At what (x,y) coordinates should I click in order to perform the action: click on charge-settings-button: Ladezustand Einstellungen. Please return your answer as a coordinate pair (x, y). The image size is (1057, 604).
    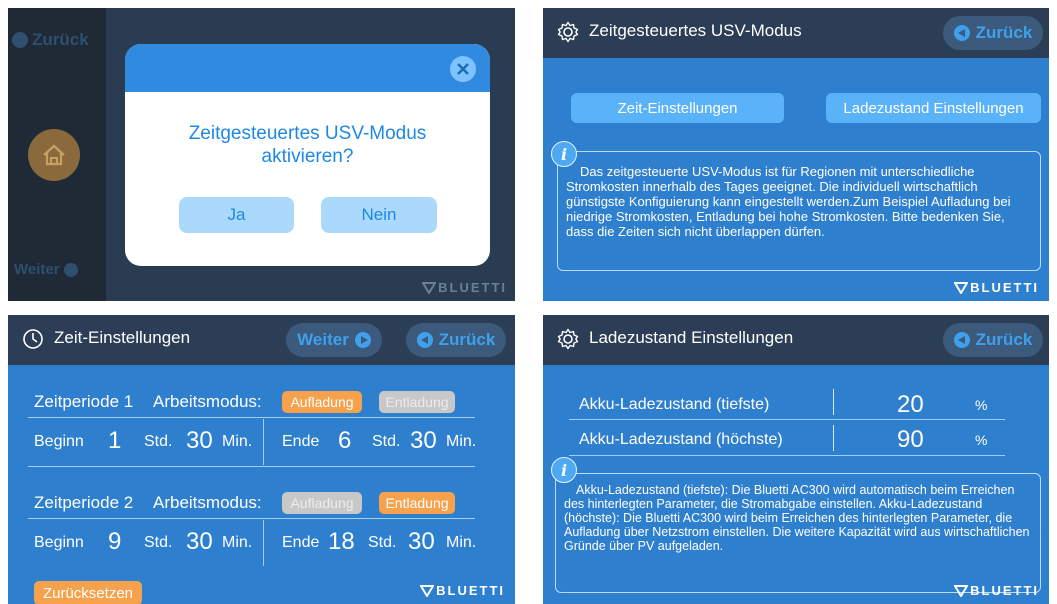
    Looking at the image, I should click on (933, 108).